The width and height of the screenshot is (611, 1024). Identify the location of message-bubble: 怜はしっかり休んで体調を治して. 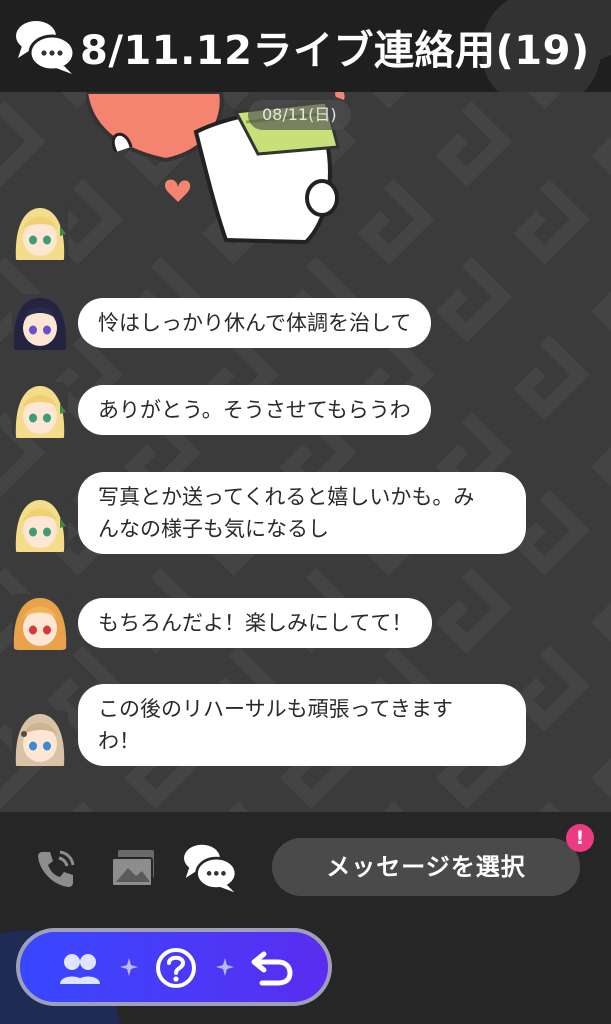
(255, 323).